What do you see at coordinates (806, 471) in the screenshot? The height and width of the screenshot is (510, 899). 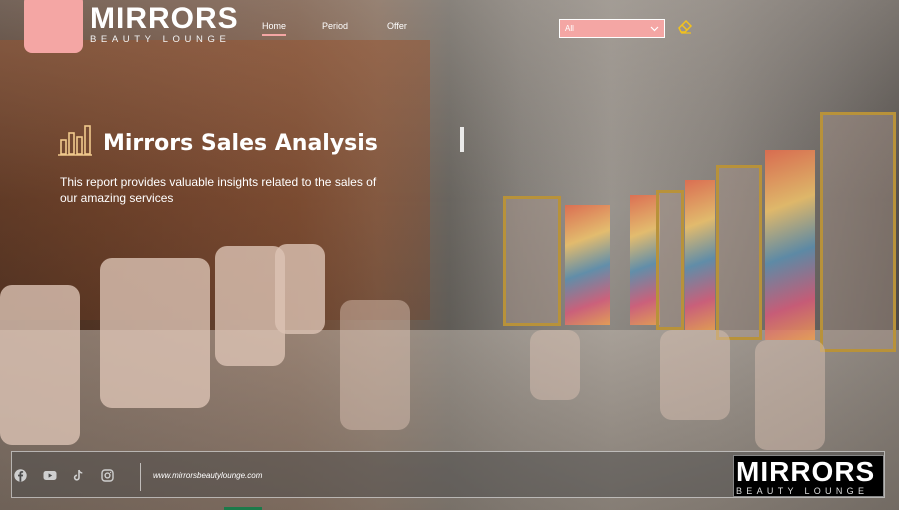 I see `footer-brand-name: MIRRORS` at bounding box center [806, 471].